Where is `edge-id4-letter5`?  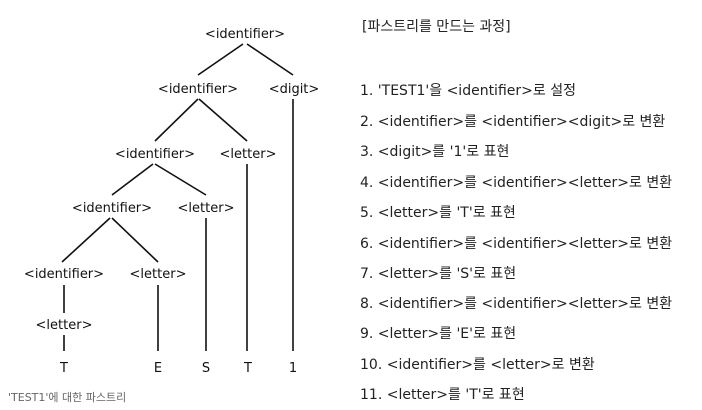
edge-id4-letter5 is located at coordinates (135, 240).